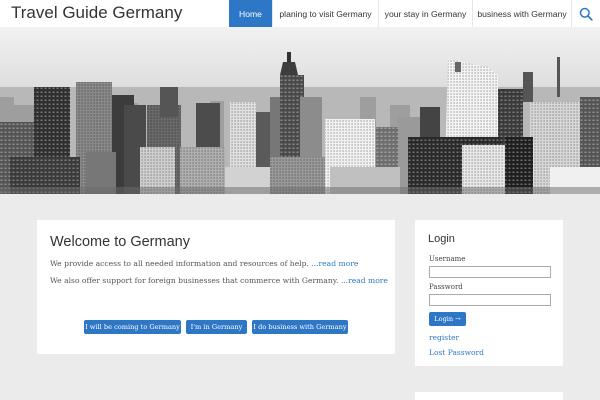 The image size is (600, 400). What do you see at coordinates (521, 13) in the screenshot?
I see `nav-item-business: business with Germany` at bounding box center [521, 13].